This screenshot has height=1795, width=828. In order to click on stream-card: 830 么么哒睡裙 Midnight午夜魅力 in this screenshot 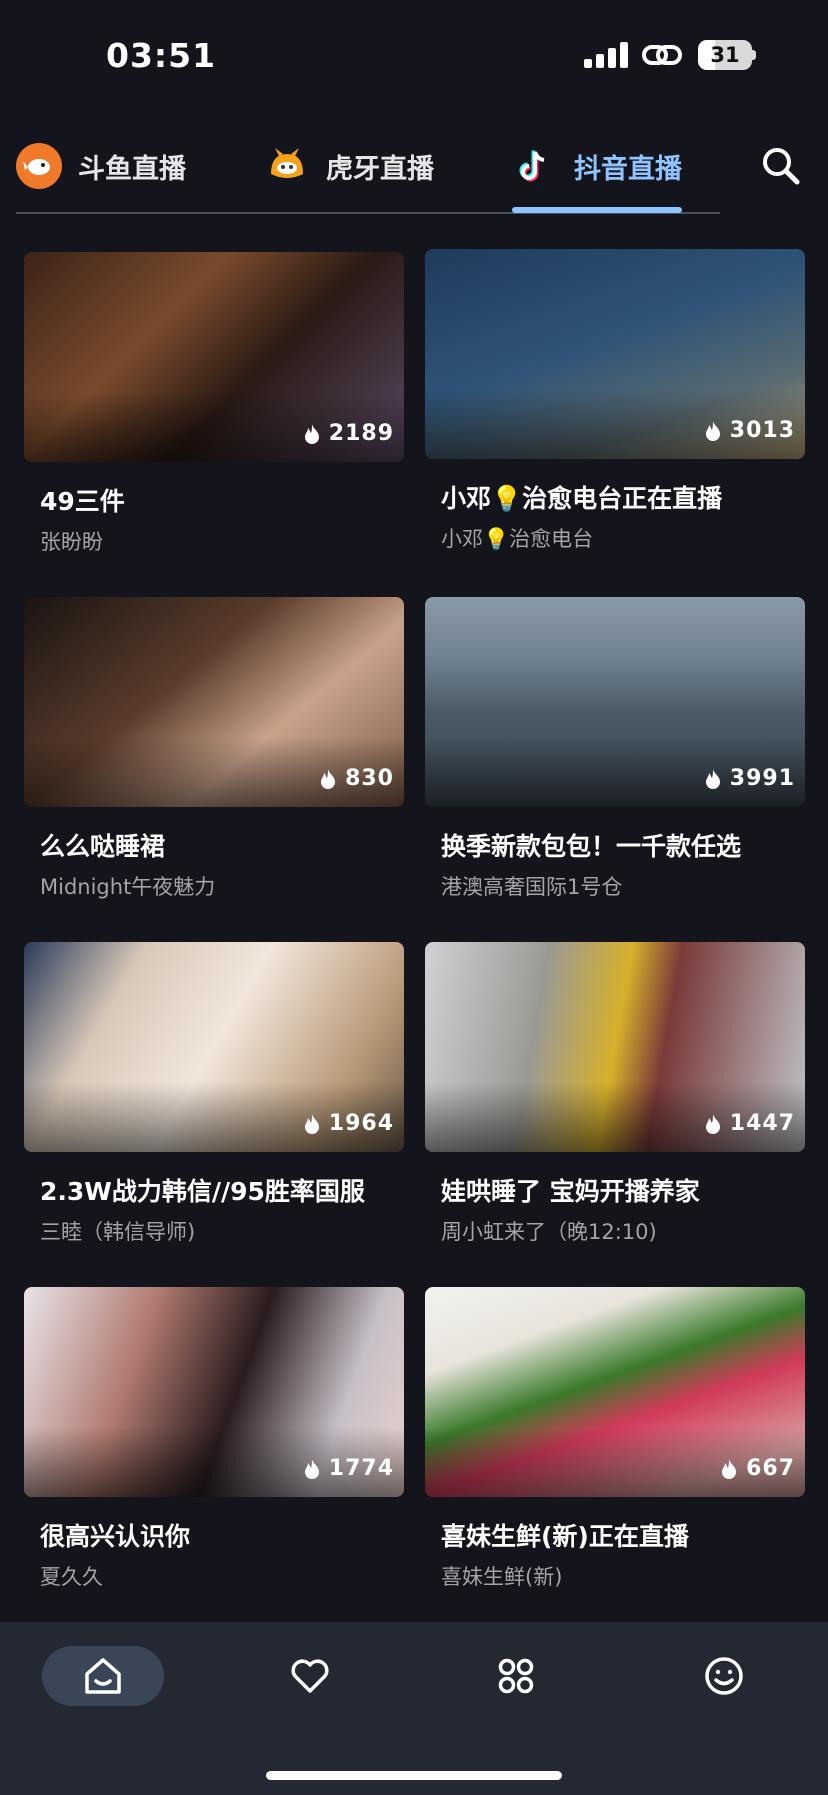, I will do `click(214, 752)`.